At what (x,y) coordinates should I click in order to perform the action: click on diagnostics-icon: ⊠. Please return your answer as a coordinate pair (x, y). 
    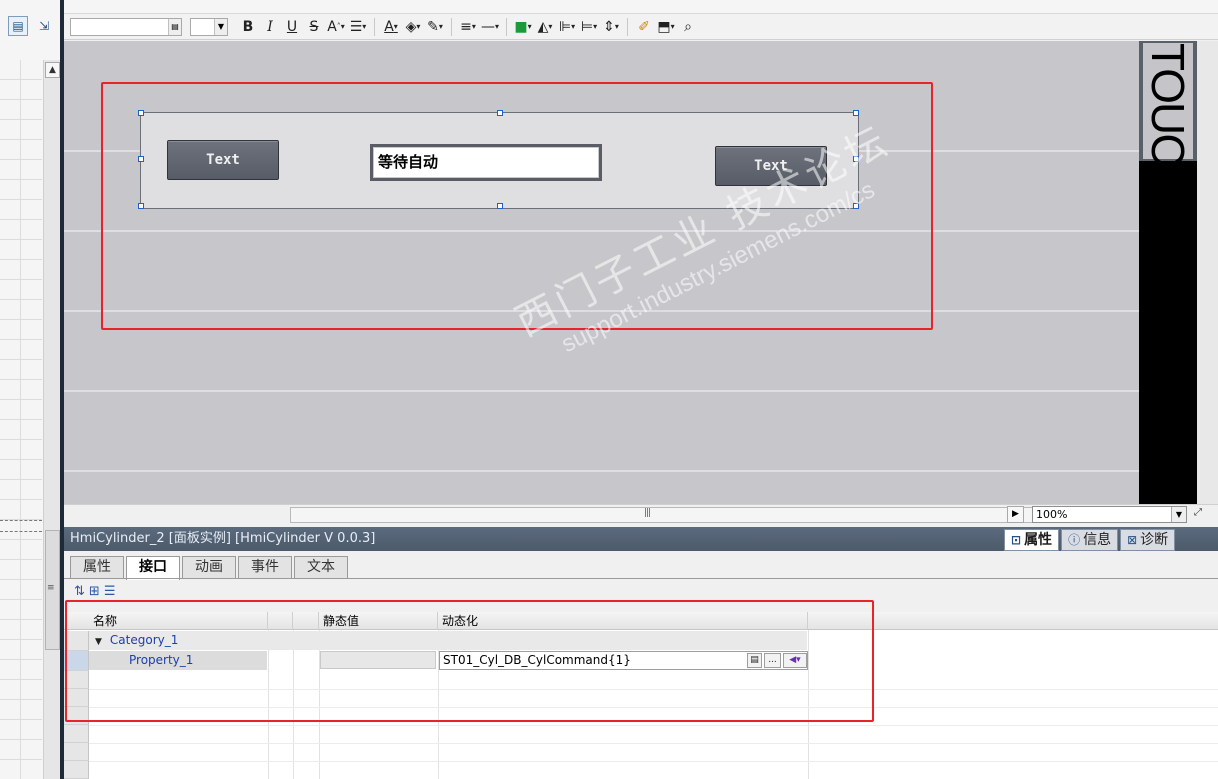
    Looking at the image, I should click on (1132, 540).